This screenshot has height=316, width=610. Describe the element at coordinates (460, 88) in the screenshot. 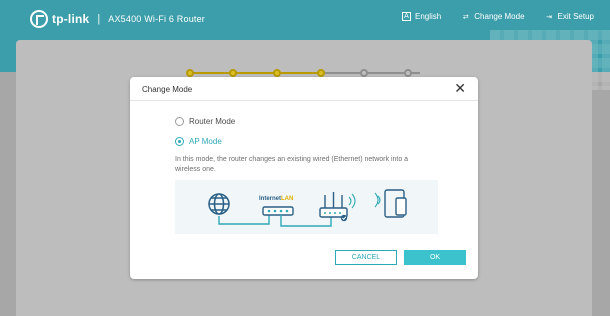

I see `close-icon: ✕` at that location.